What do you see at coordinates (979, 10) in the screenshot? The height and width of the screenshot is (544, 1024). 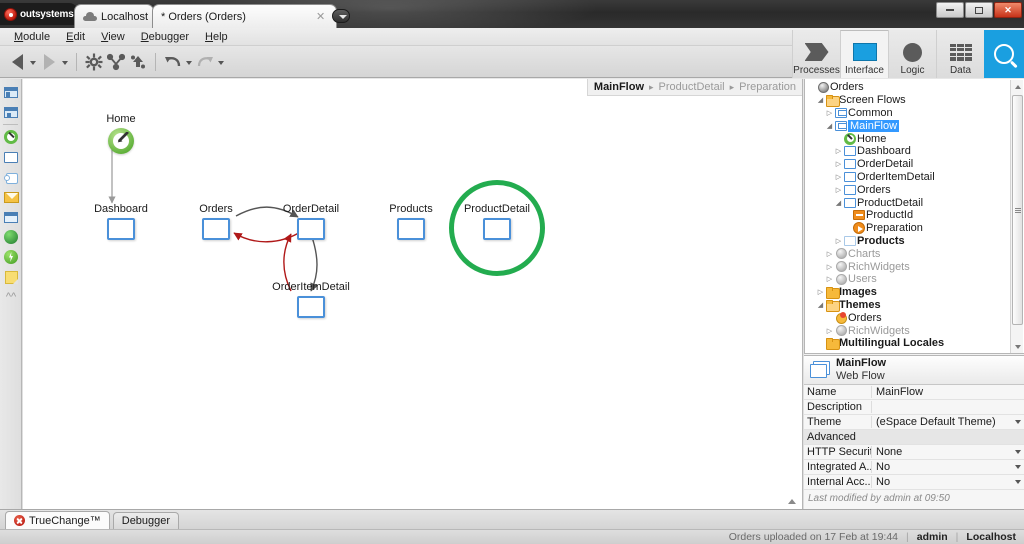 I see `maximize-button` at bounding box center [979, 10].